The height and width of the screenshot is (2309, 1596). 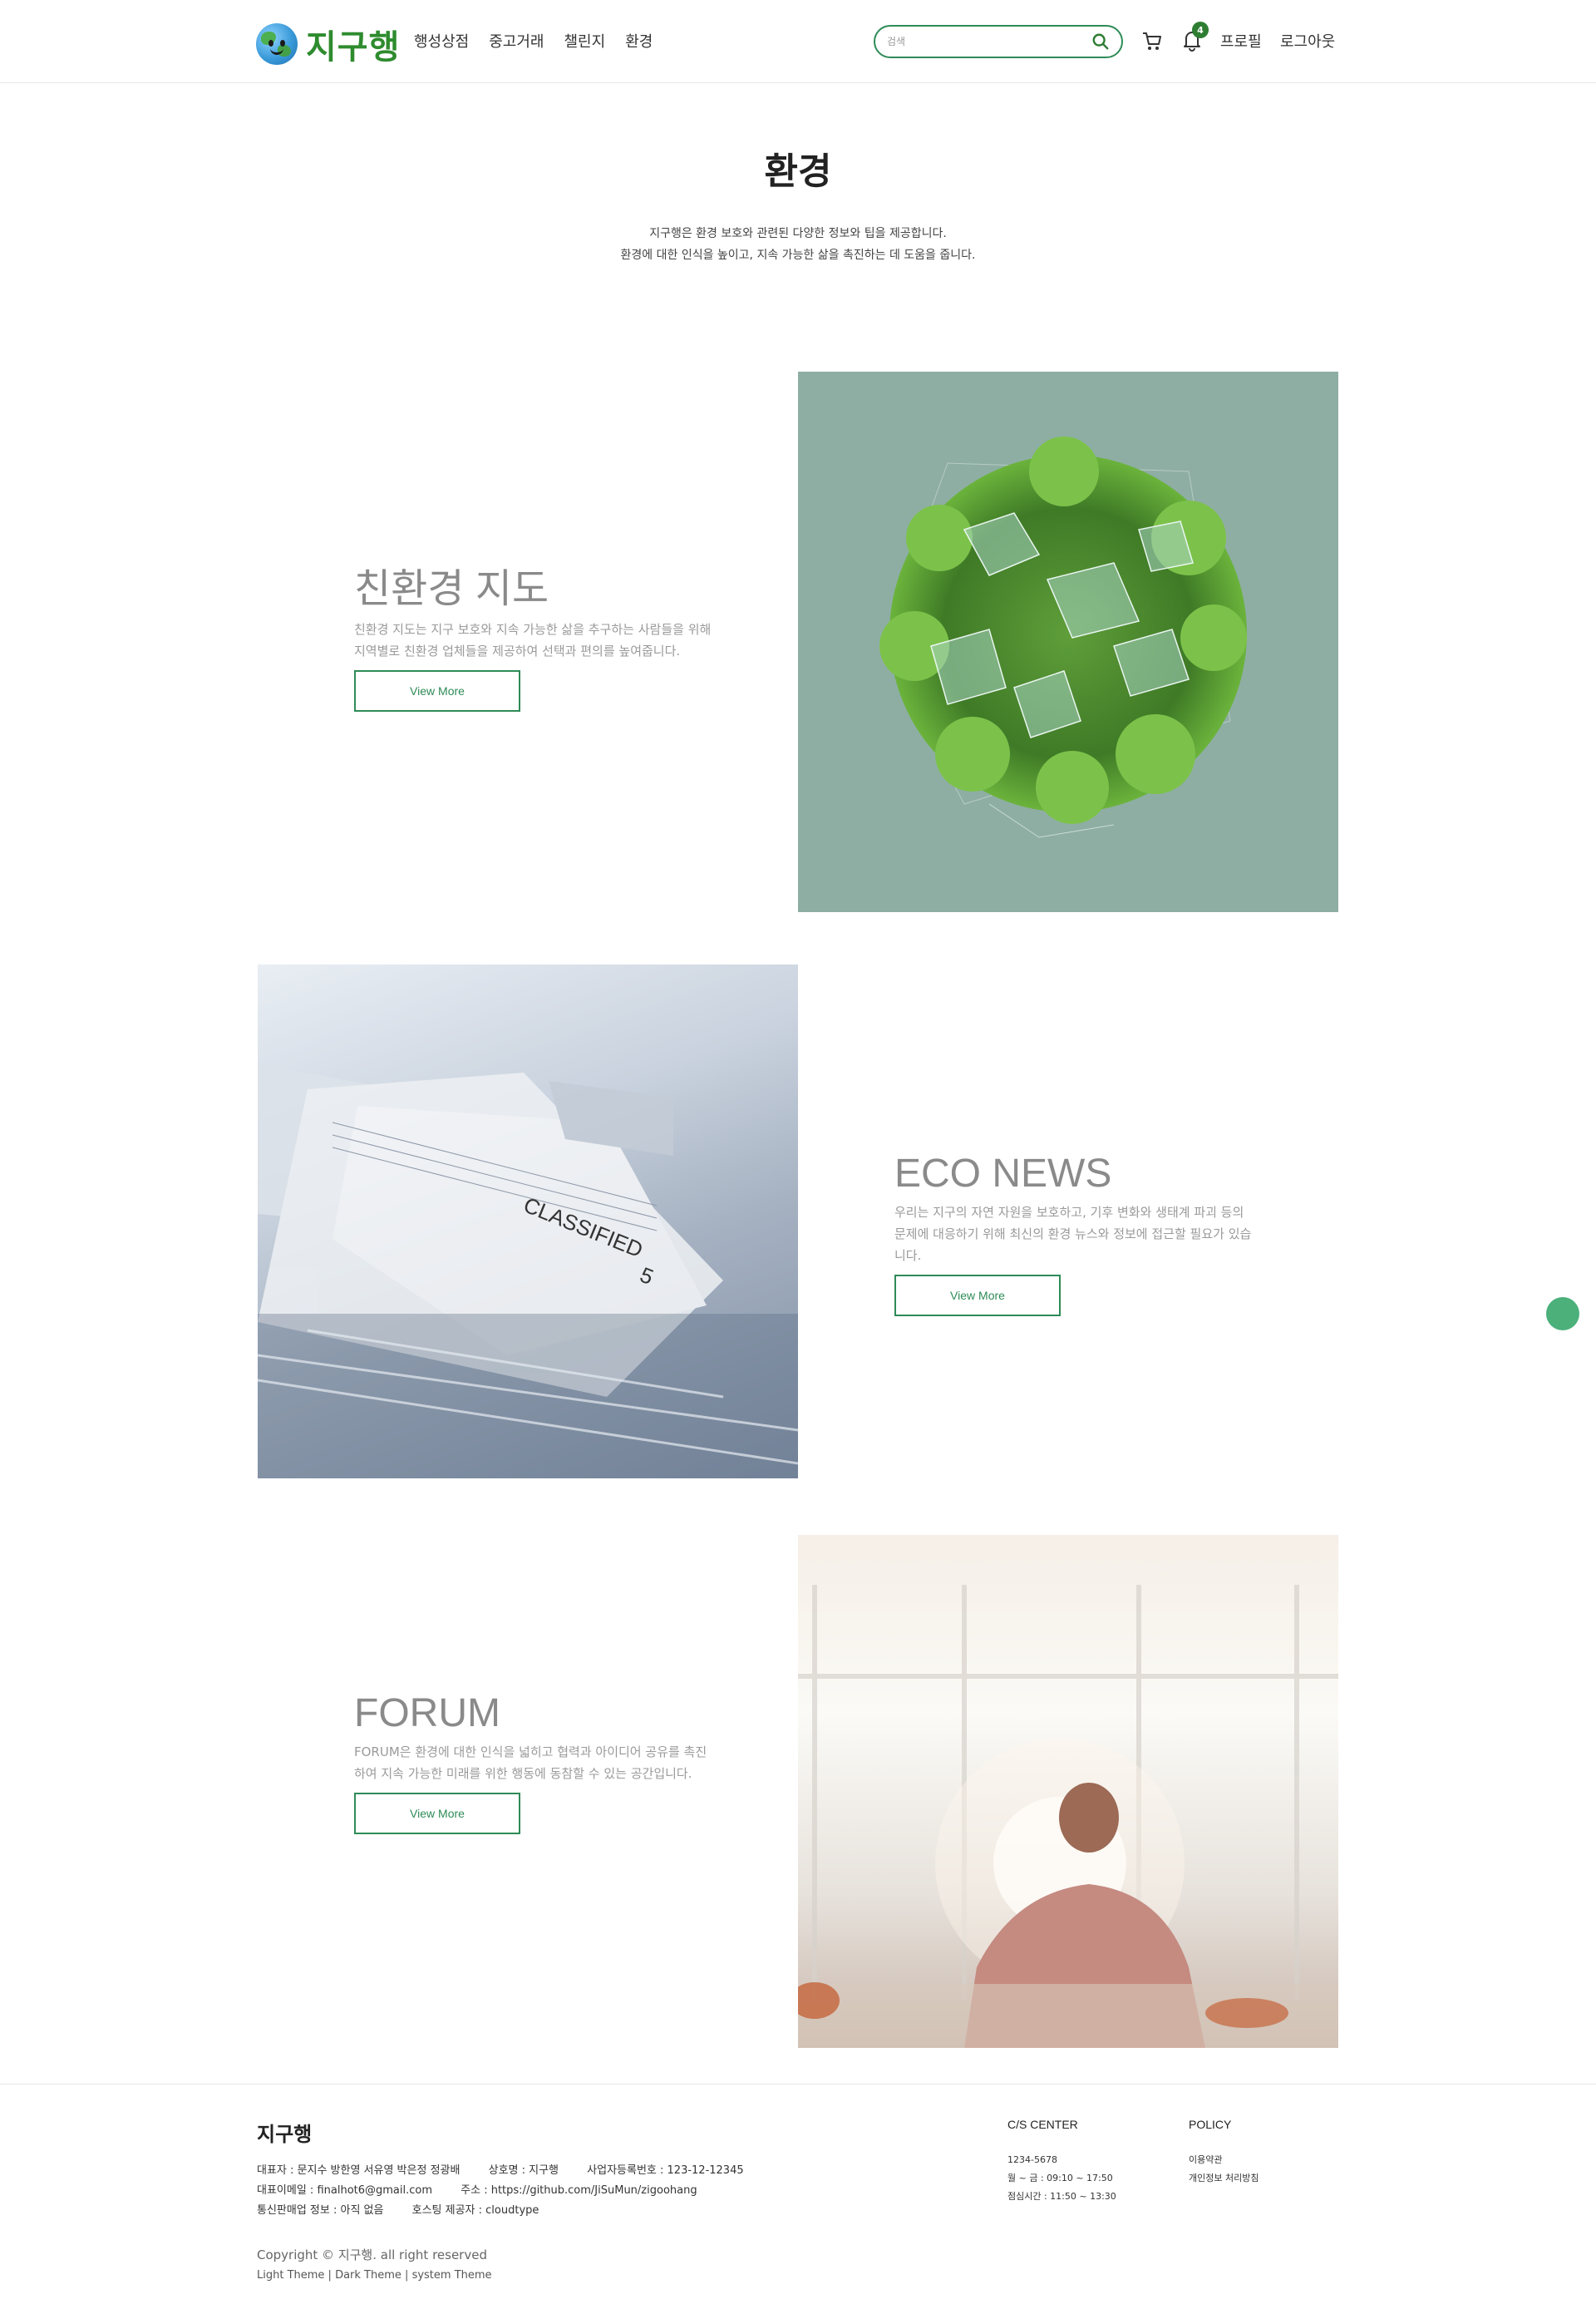 What do you see at coordinates (1032, 2159) in the screenshot?
I see `cs-phone: 1234-5678` at bounding box center [1032, 2159].